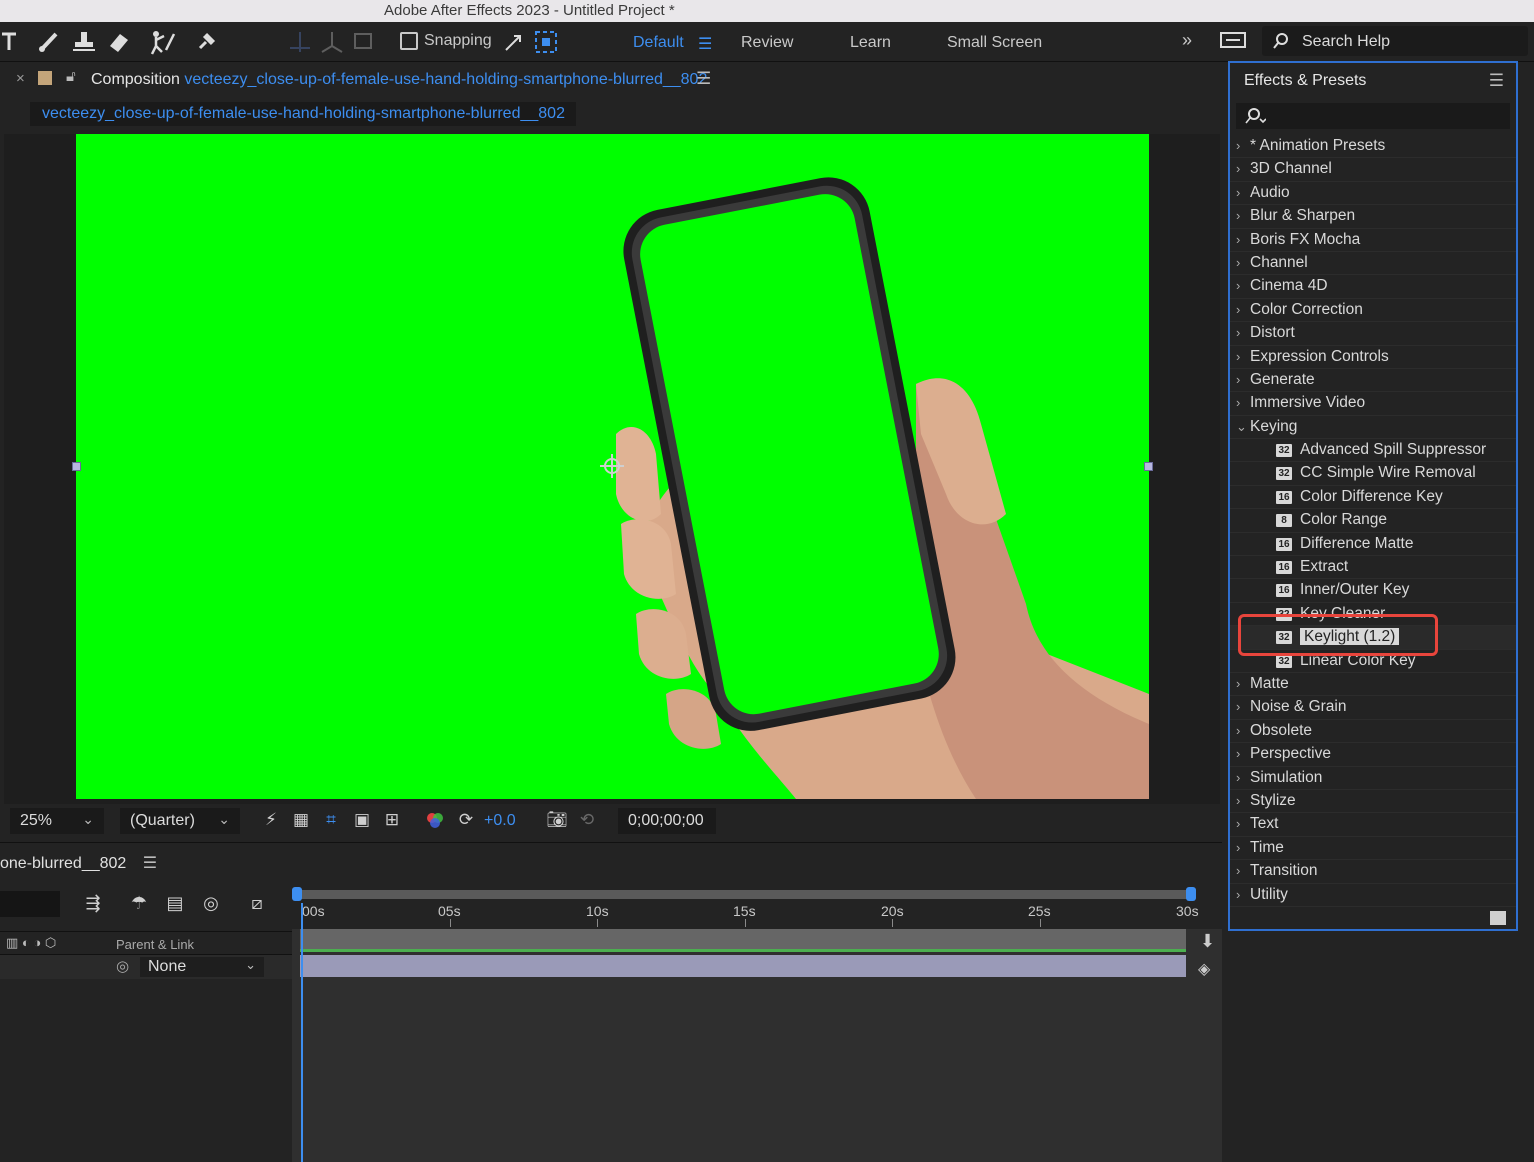 The height and width of the screenshot is (1162, 1534). Describe the element at coordinates (20, 78) in the screenshot. I see `close-icon: ×` at that location.